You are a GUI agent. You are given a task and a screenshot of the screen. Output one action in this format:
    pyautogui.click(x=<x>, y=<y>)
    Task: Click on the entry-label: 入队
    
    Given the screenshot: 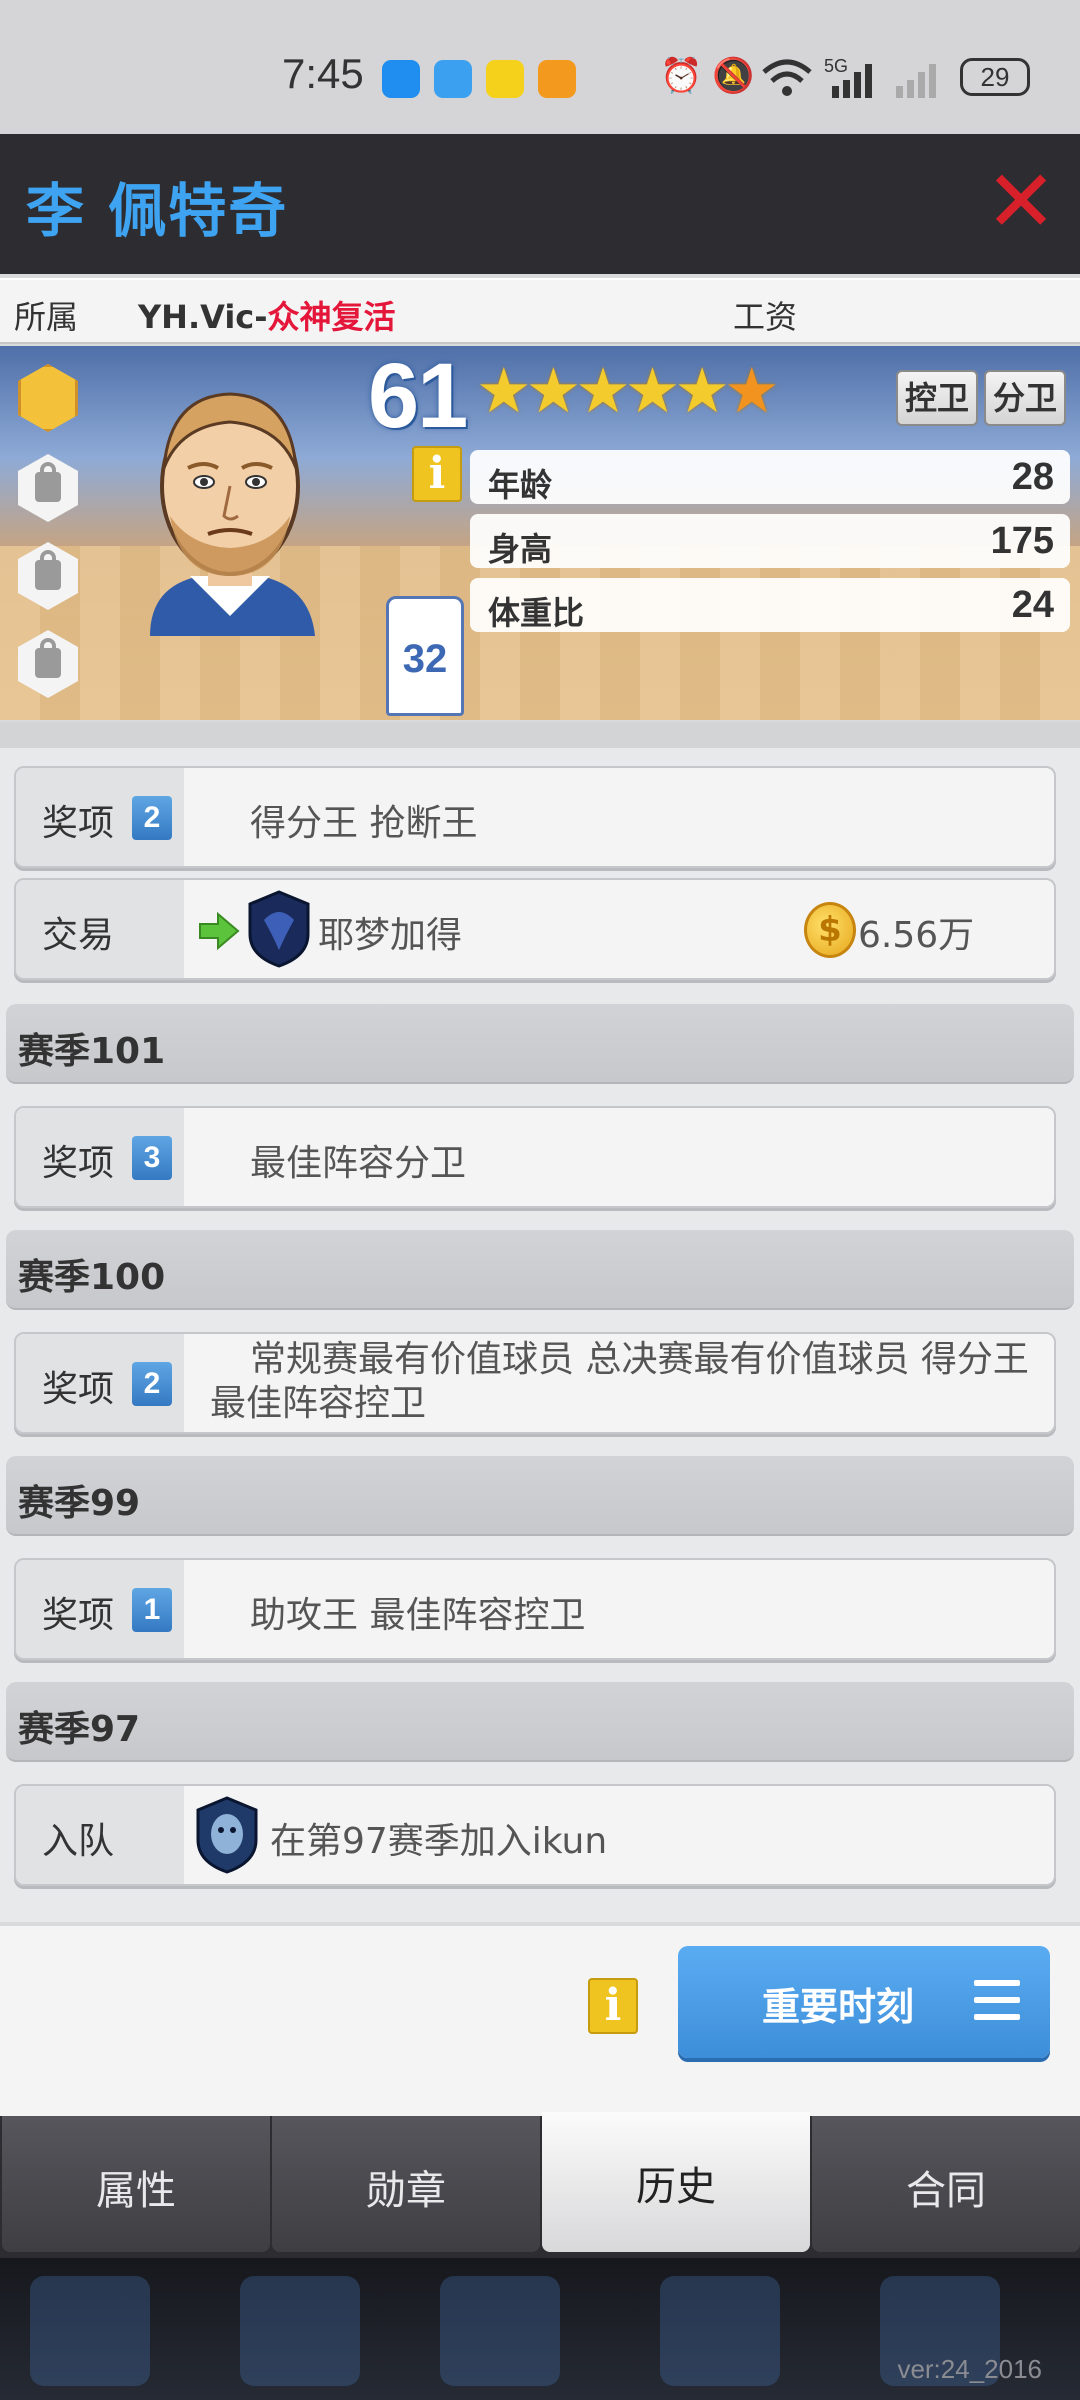 What is the action you would take?
    pyautogui.click(x=78, y=1841)
    